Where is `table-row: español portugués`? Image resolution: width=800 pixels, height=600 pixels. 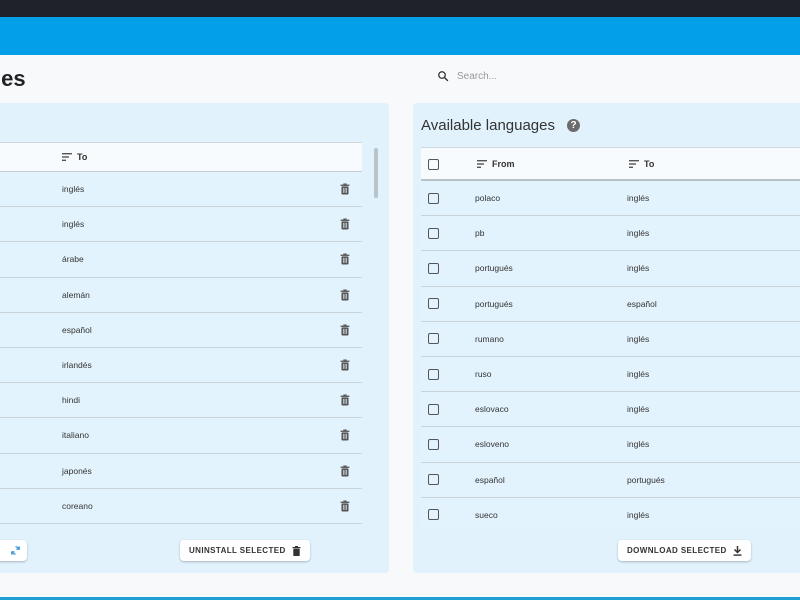 table-row: español portugués is located at coordinates (610, 480).